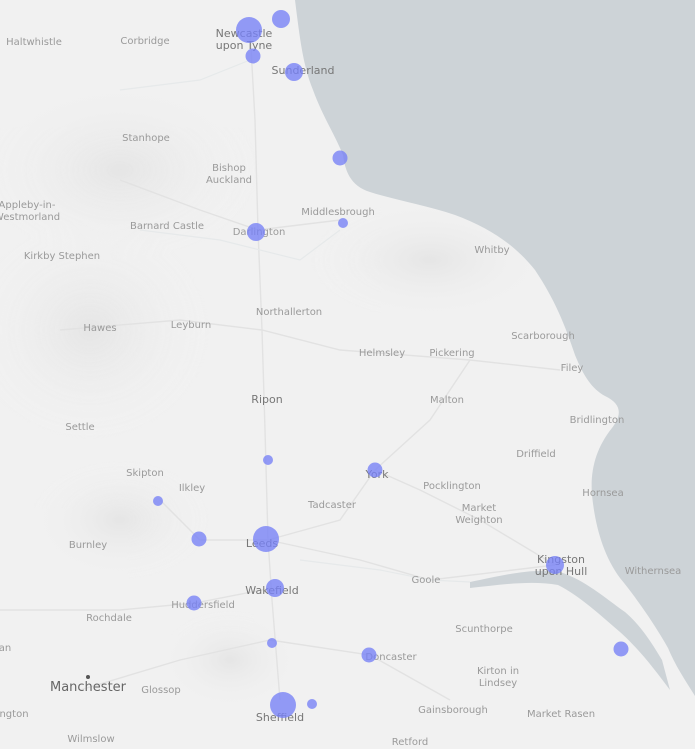 This screenshot has width=695, height=749. What do you see at coordinates (555, 565) in the screenshot?
I see `marker-hull` at bounding box center [555, 565].